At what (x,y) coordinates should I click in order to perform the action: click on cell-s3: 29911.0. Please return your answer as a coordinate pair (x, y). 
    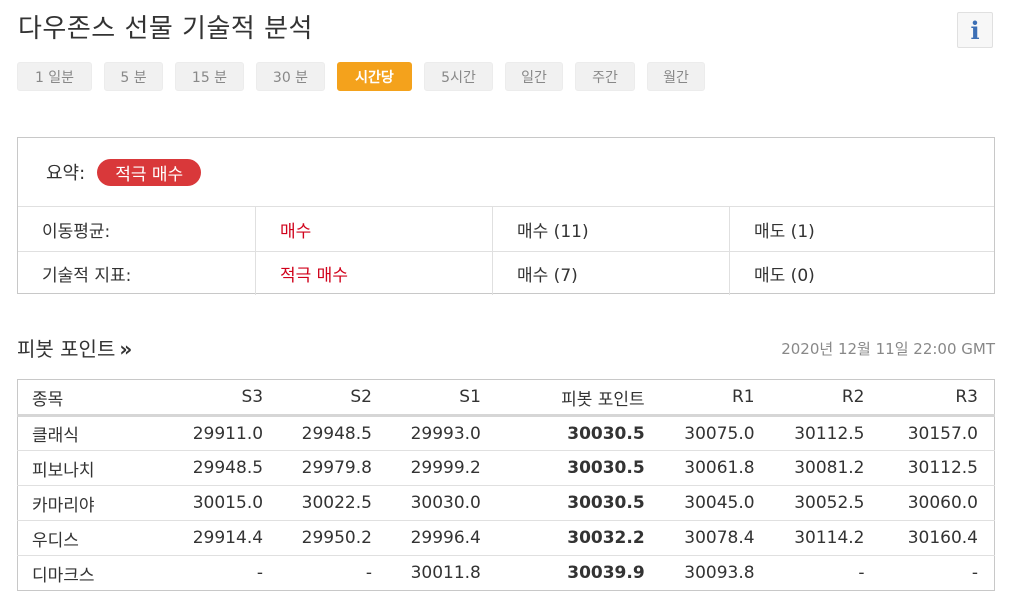
    Looking at the image, I should click on (222, 433).